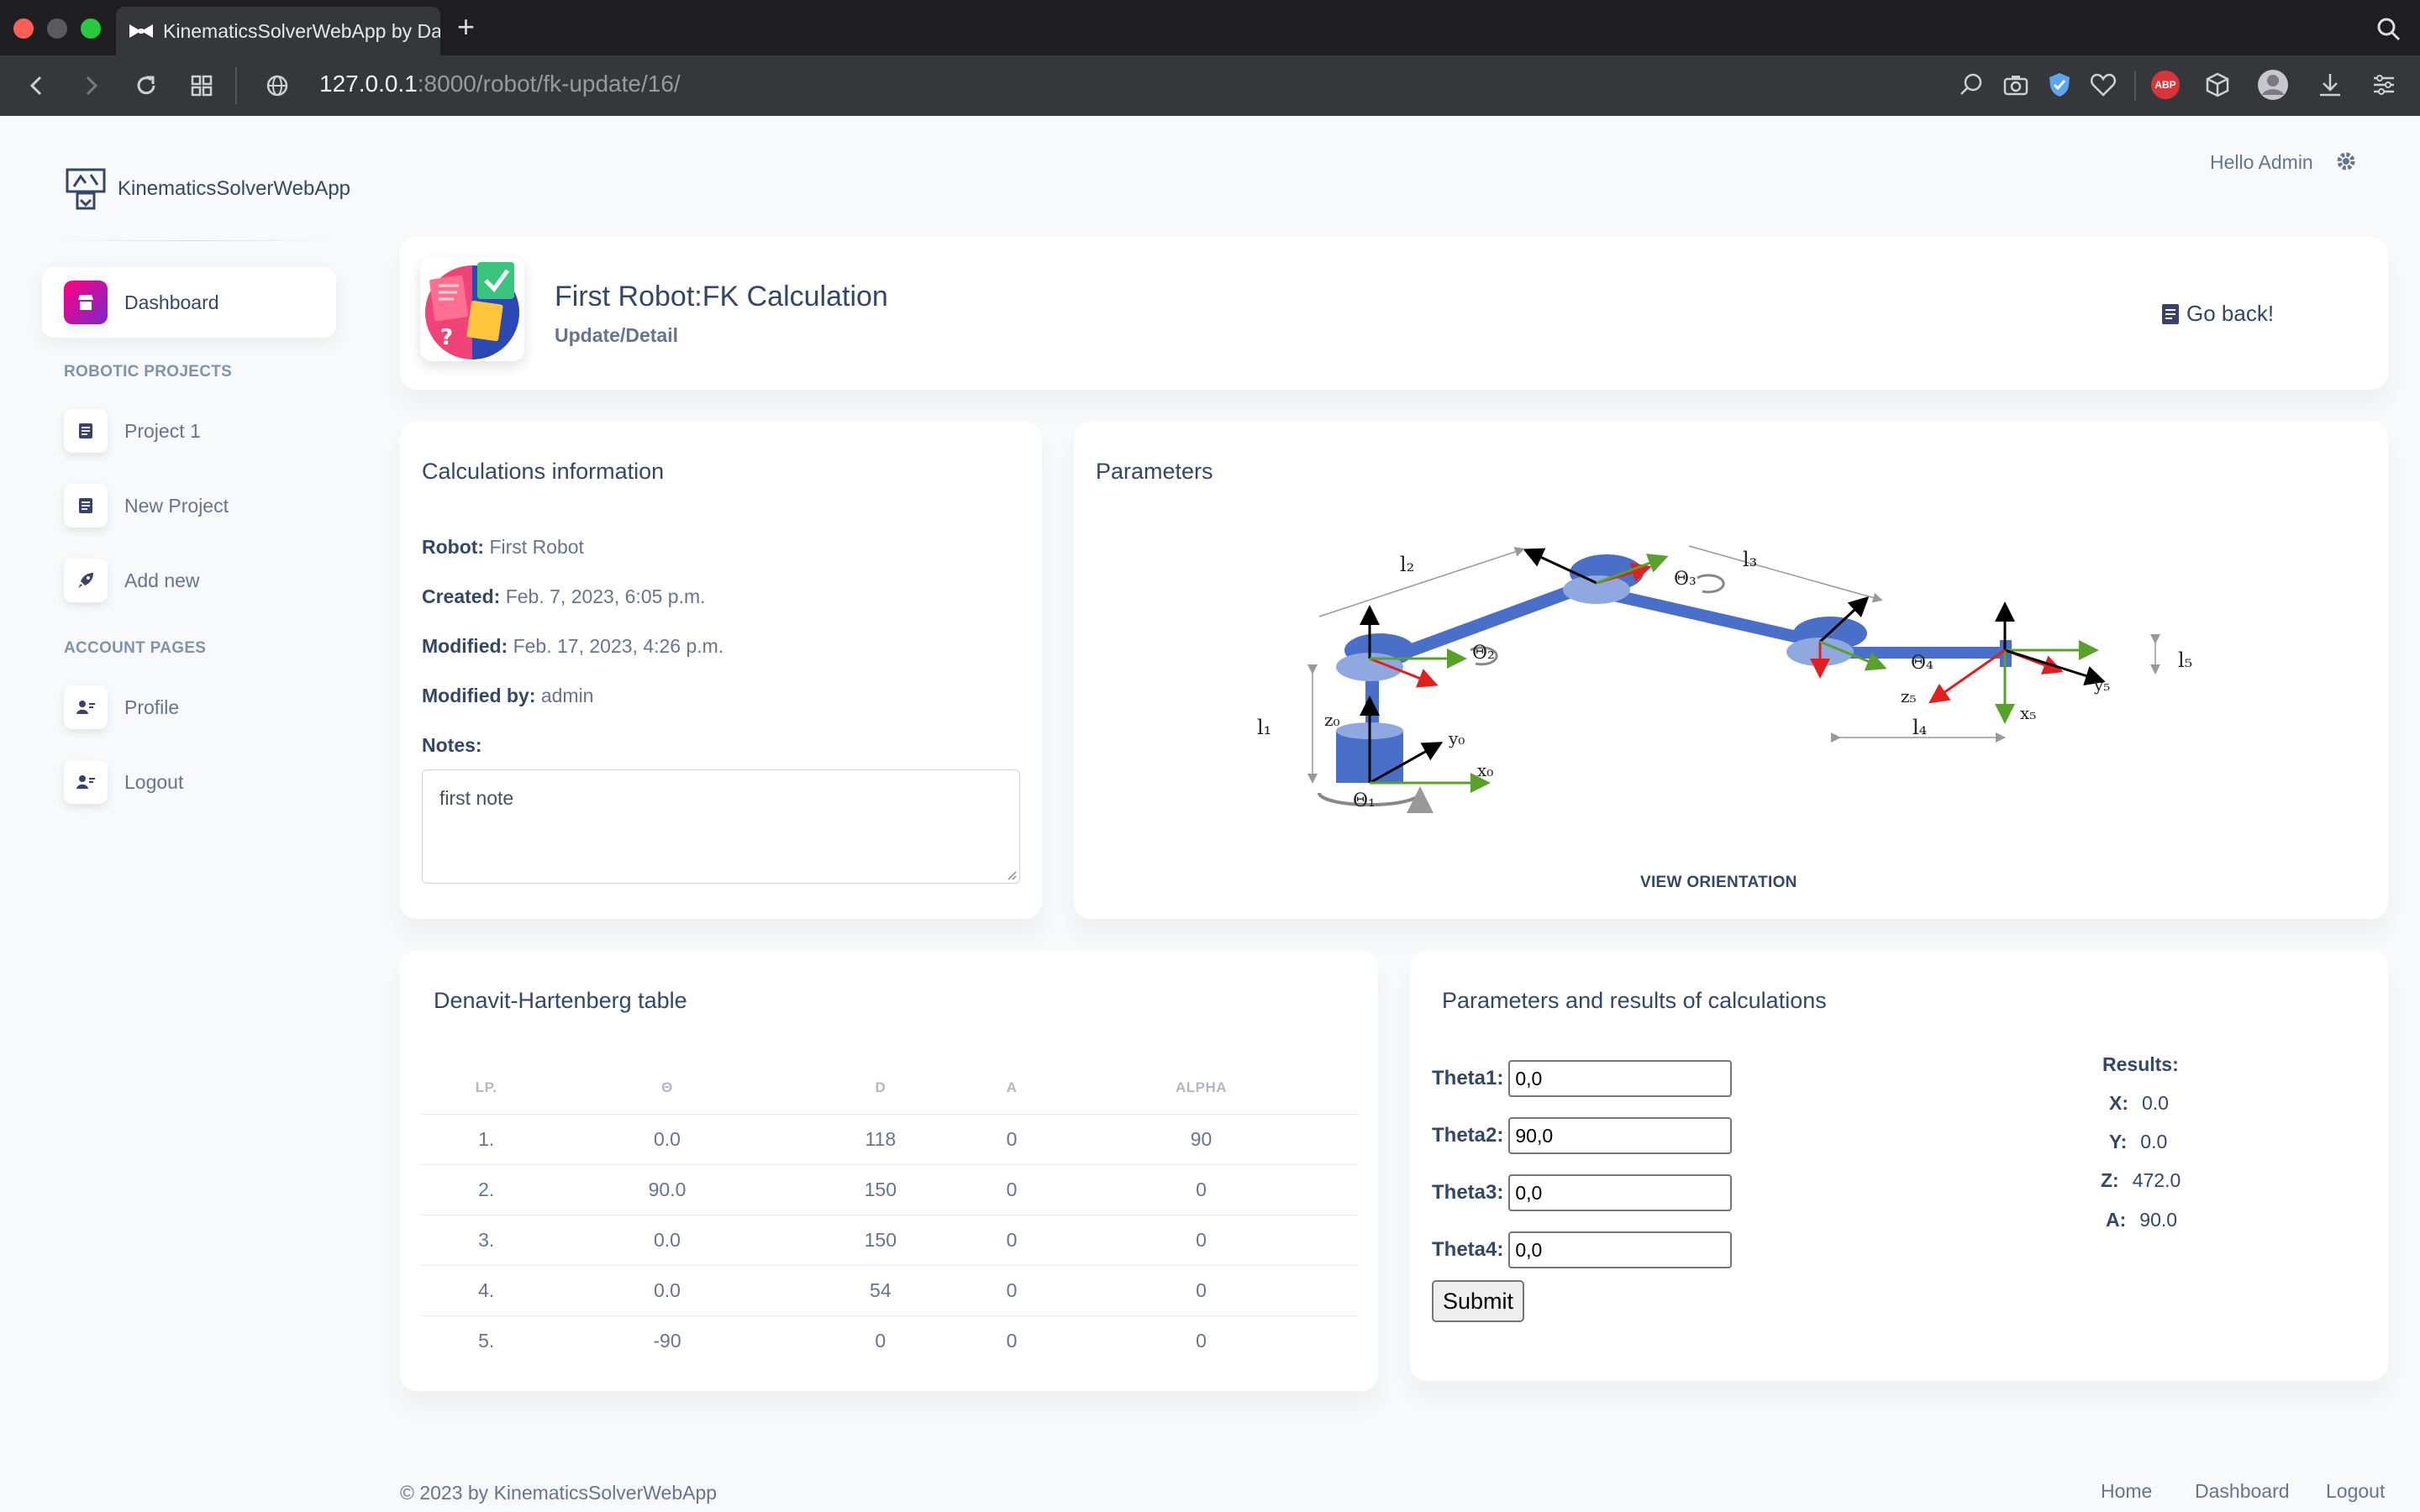  I want to click on gear-icon, so click(2346, 161).